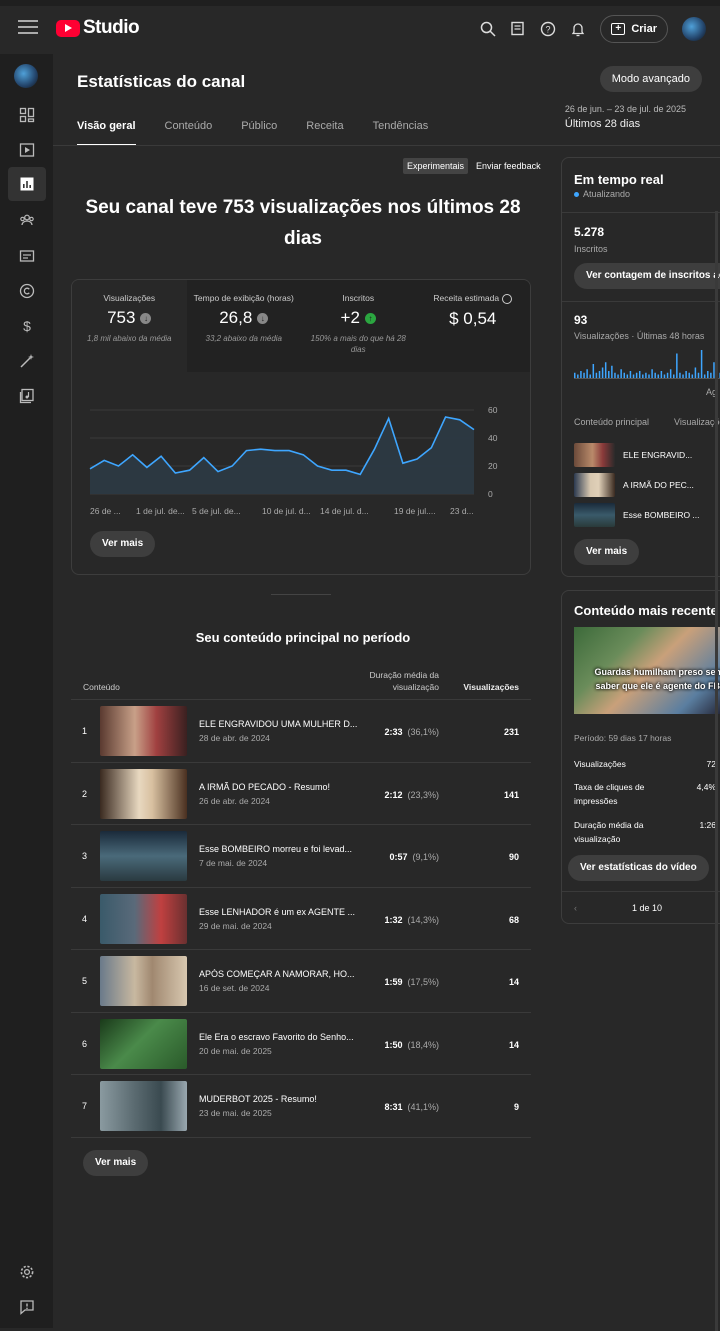  I want to click on metric-comparison: 33,2 abaixo da média, so click(244, 338).